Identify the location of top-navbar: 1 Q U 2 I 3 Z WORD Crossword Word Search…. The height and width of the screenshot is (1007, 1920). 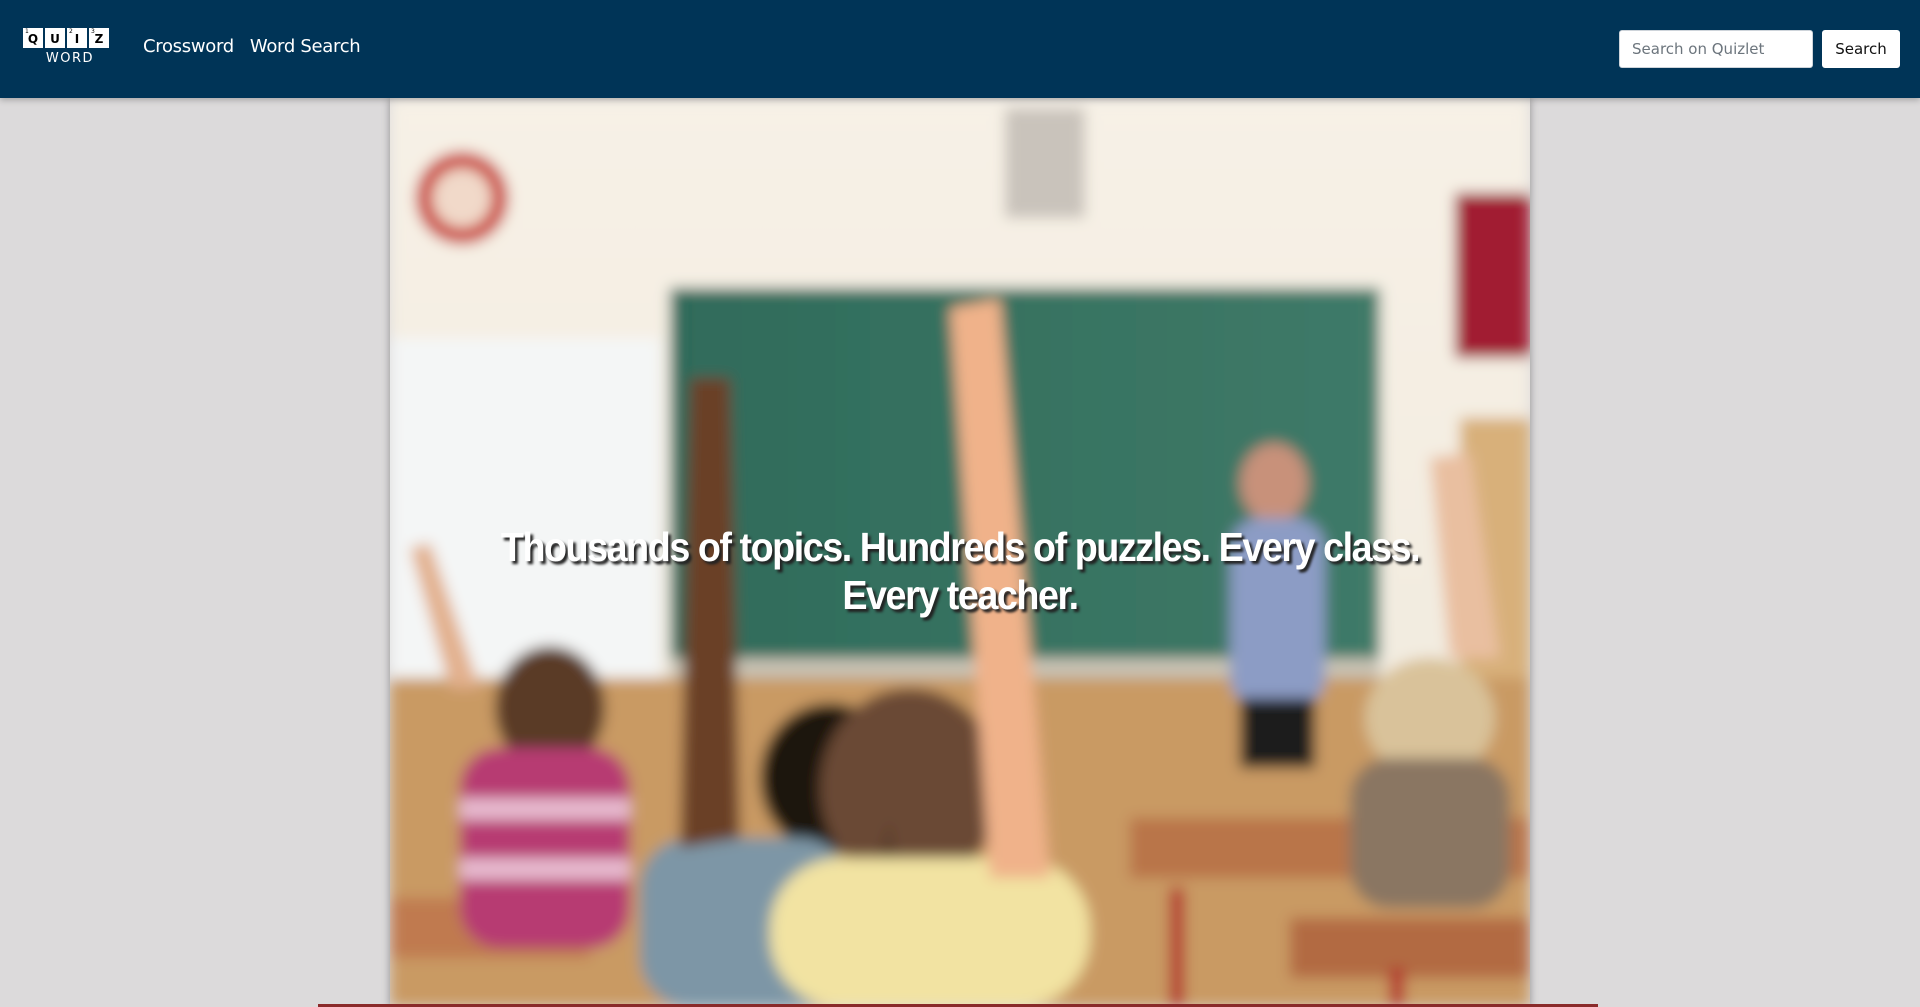
(960, 49).